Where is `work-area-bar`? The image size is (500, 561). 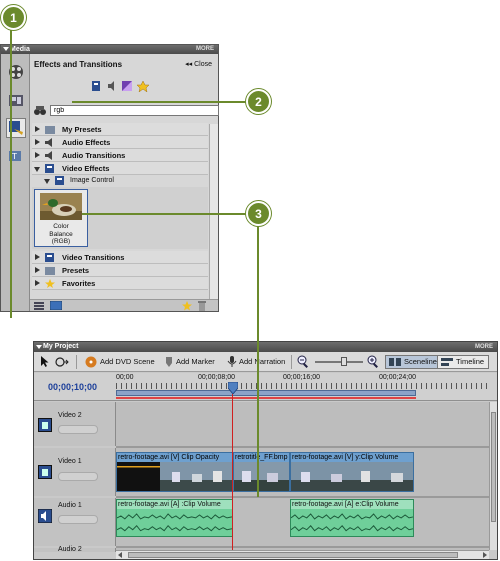
work-area-bar is located at coordinates (266, 393).